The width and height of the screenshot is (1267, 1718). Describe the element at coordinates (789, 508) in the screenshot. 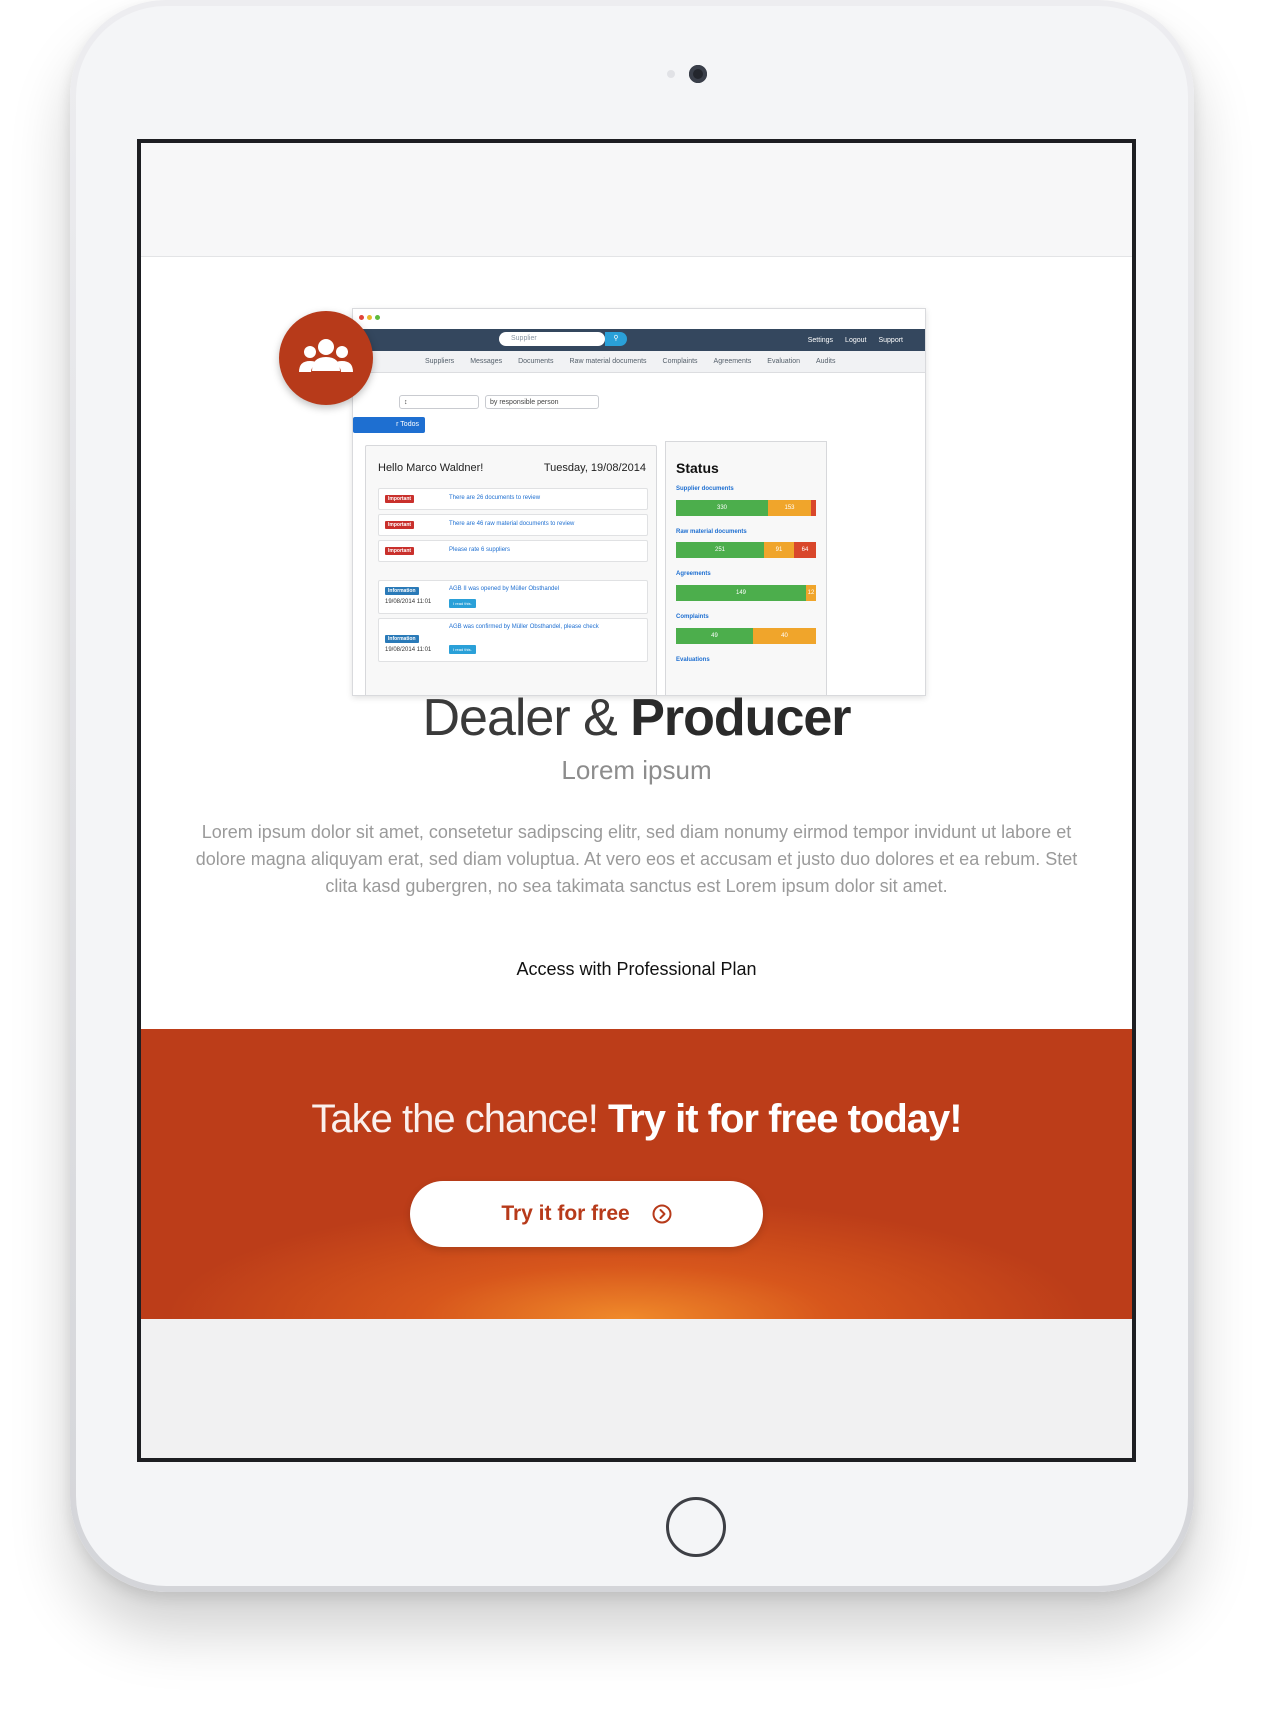

I see `bar-segment: 153` at that location.